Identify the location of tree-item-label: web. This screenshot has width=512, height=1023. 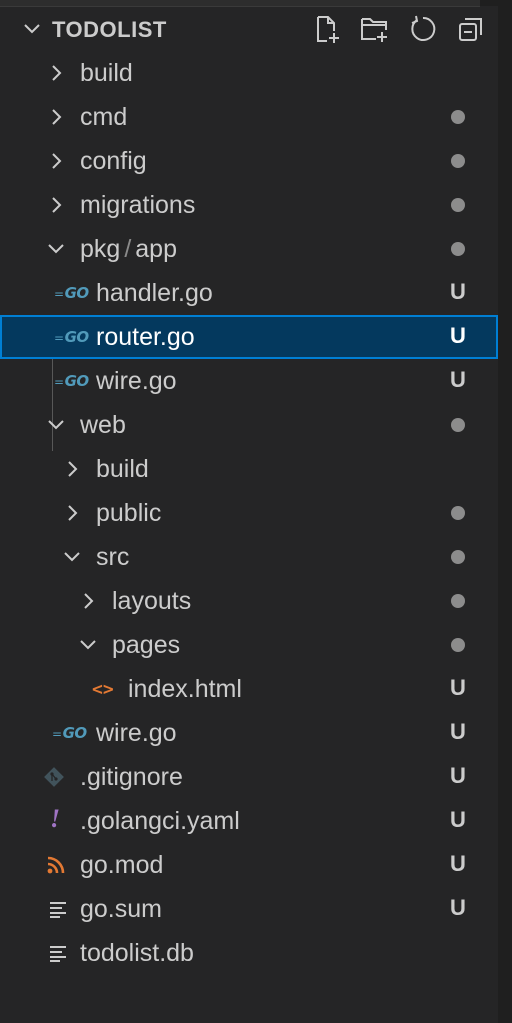
(103, 425).